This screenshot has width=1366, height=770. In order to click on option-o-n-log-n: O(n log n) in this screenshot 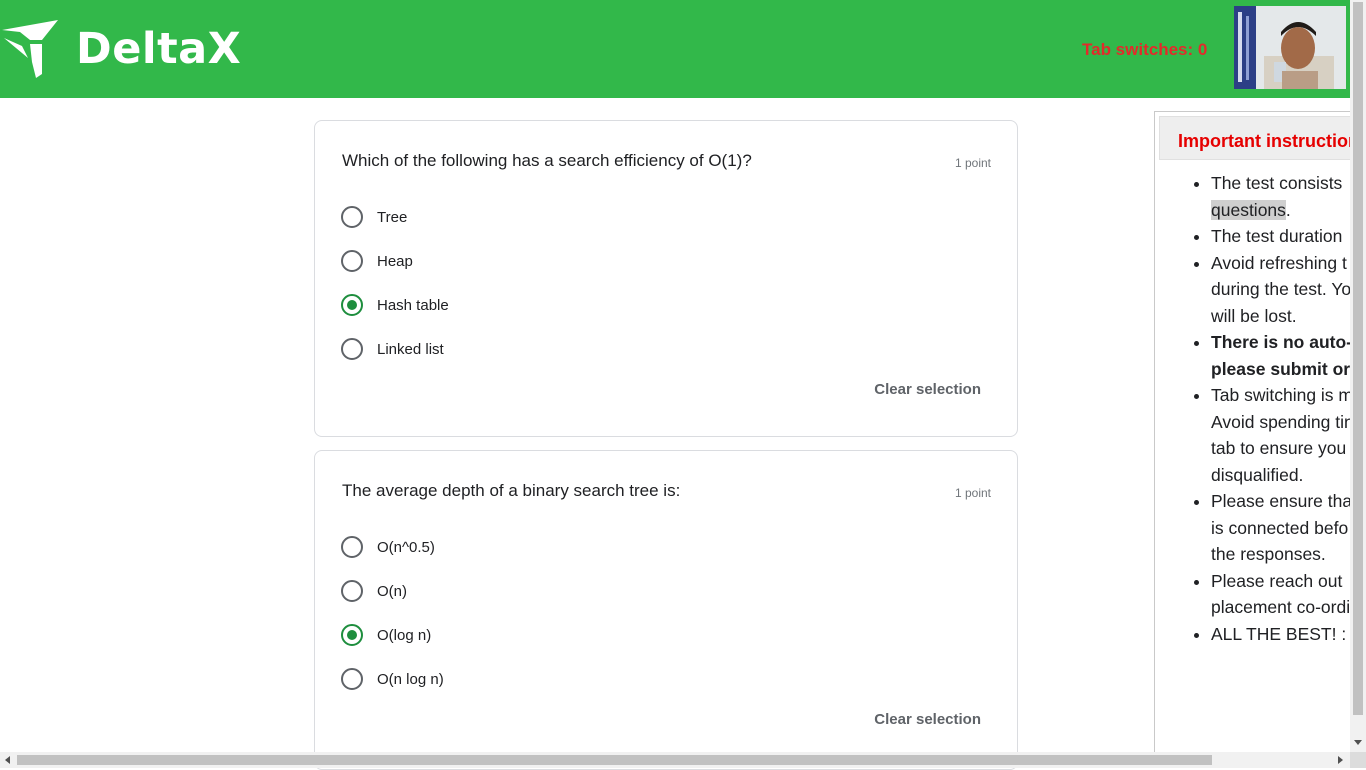, I will do `click(392, 679)`.